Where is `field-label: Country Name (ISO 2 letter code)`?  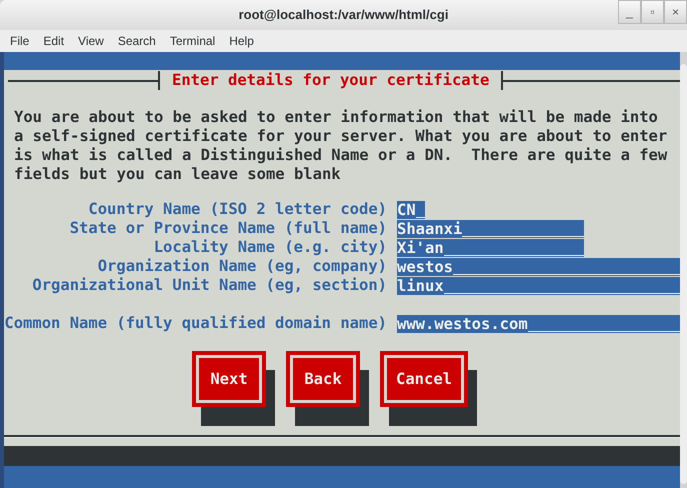 field-label: Country Name (ISO 2 letter code) is located at coordinates (237, 209).